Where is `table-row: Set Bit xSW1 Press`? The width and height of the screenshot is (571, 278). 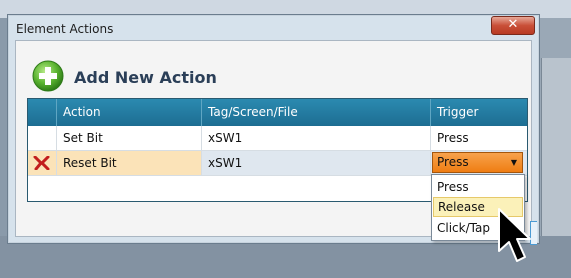 table-row: Set Bit xSW1 Press is located at coordinates (277, 138).